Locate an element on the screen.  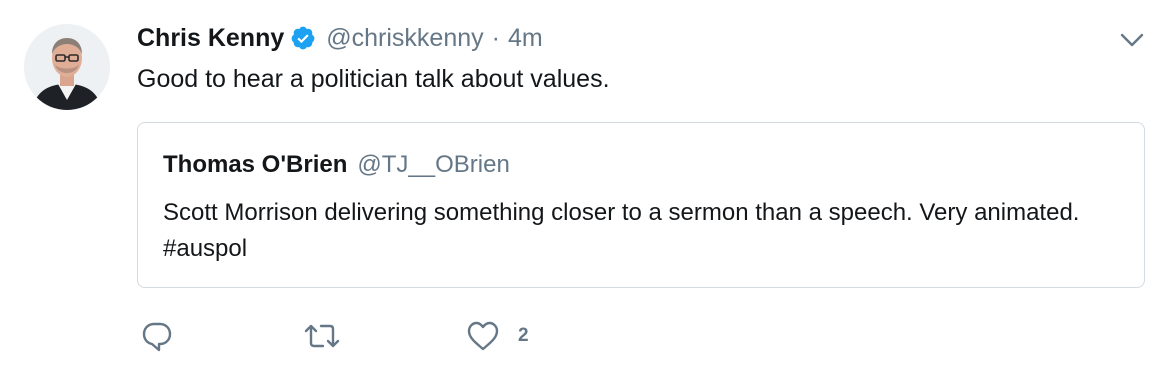
author-handle: @chriskkenny is located at coordinates (404, 38).